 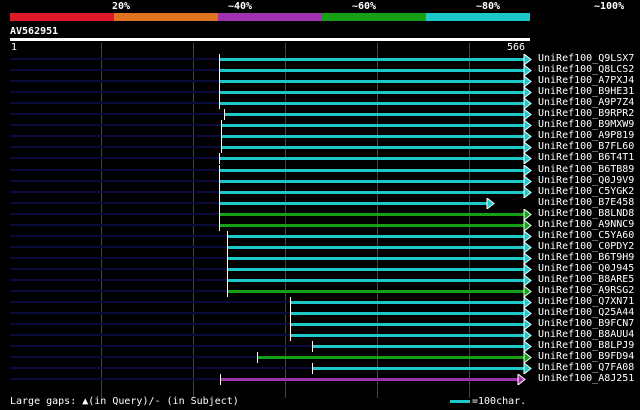 I want to click on hit-label: UniRef100_B7E458, so click(x=586, y=202).